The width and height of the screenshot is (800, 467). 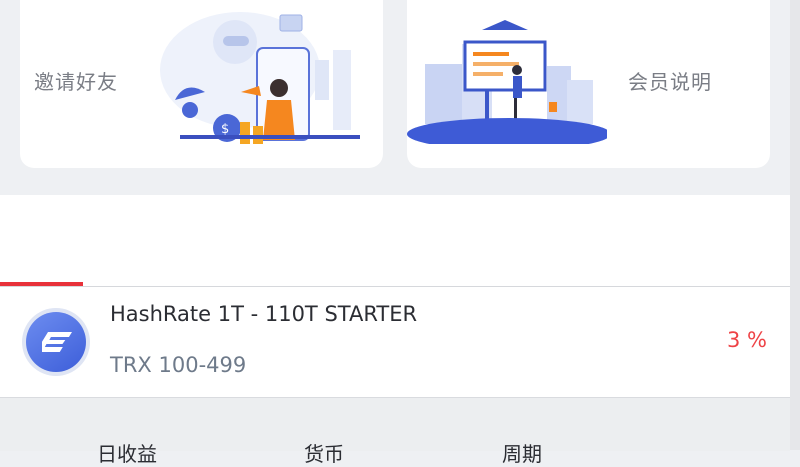 I want to click on e-coin-logo-icon, so click(x=56, y=342).